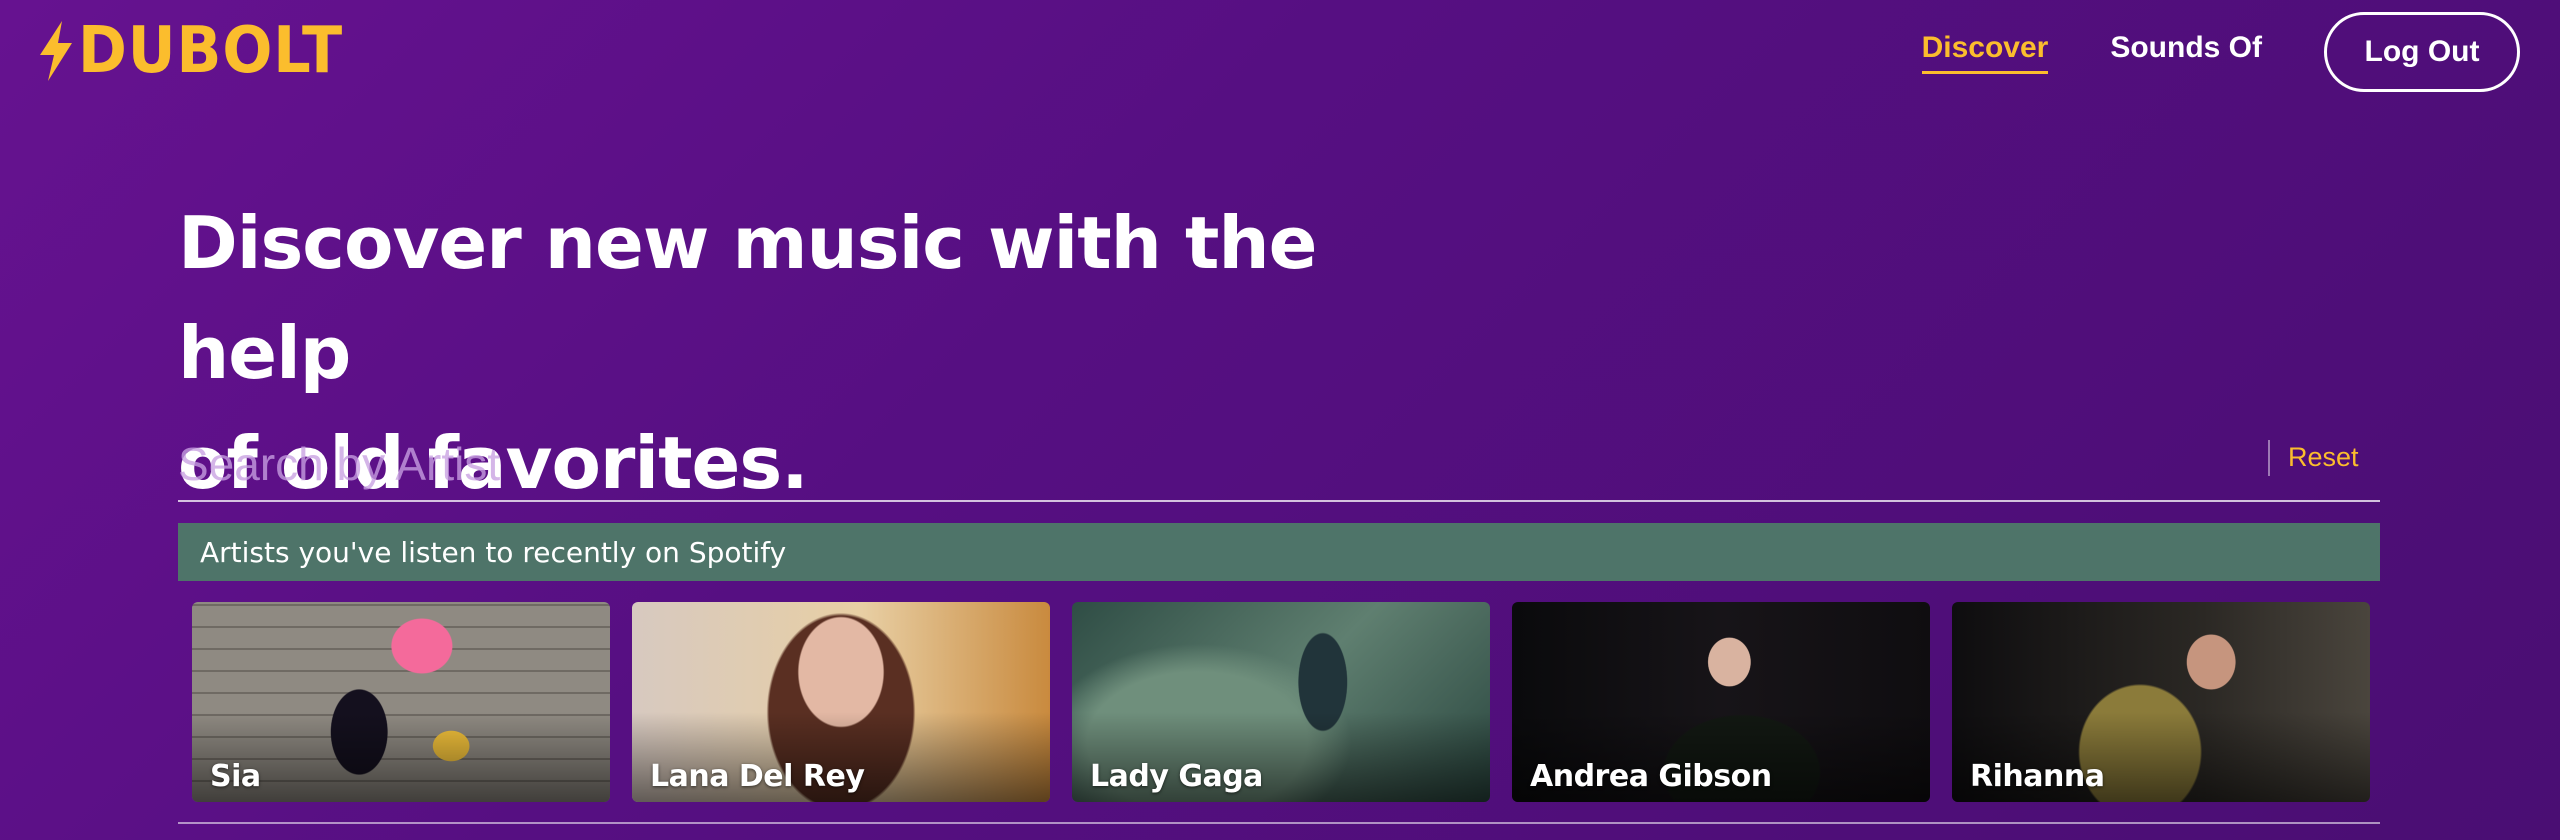 This screenshot has width=2560, height=840. What do you see at coordinates (56, 51) in the screenshot?
I see `lightning-bolt-icon` at bounding box center [56, 51].